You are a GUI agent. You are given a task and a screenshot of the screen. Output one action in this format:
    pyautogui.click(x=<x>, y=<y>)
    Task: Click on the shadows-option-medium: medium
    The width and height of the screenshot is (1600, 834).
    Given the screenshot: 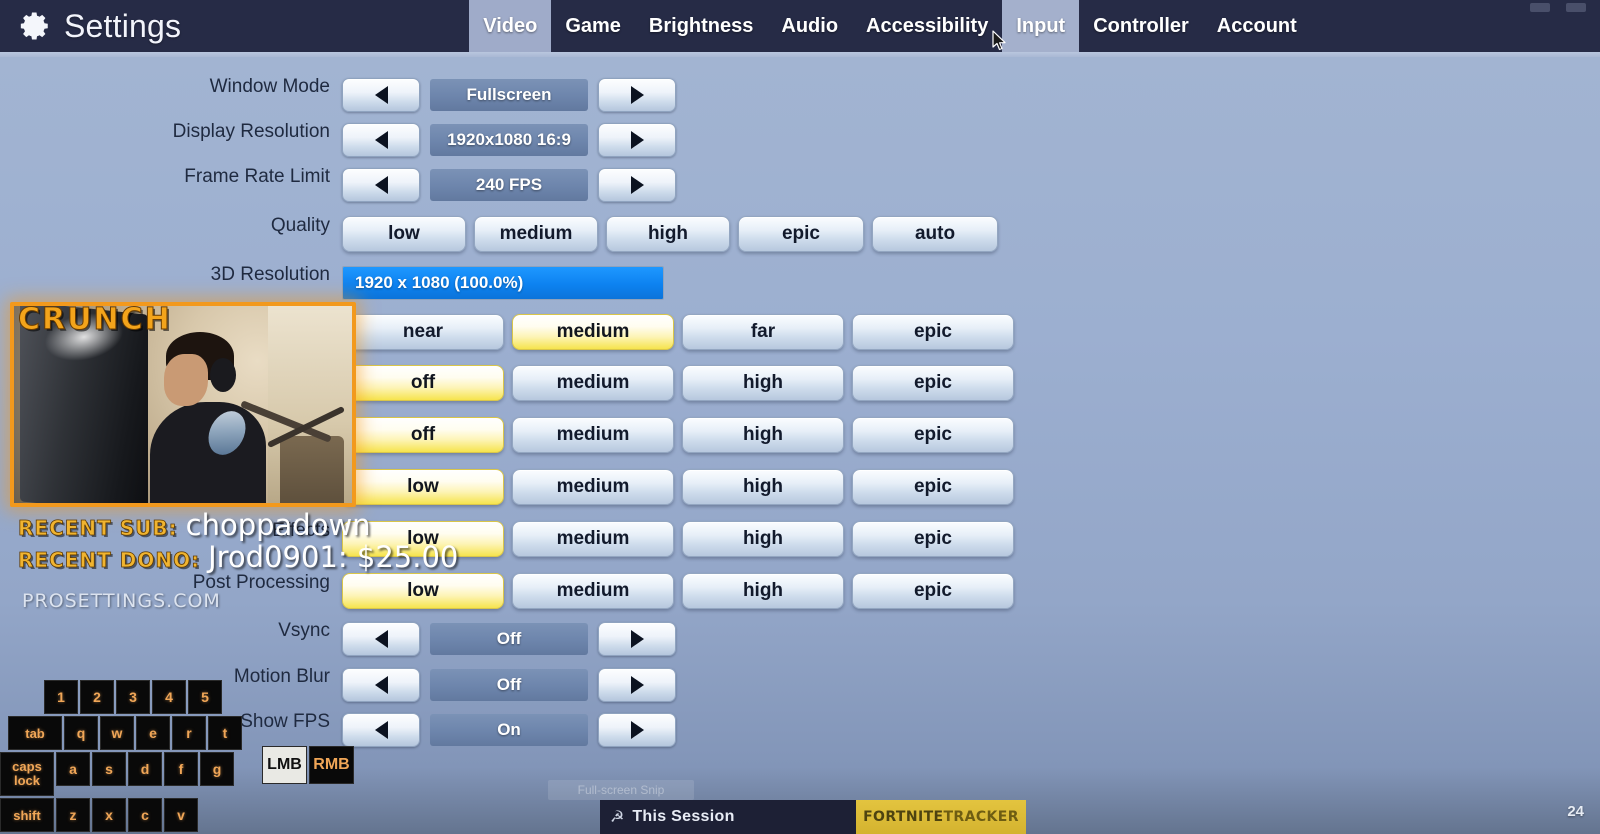 What is the action you would take?
    pyautogui.click(x=593, y=383)
    